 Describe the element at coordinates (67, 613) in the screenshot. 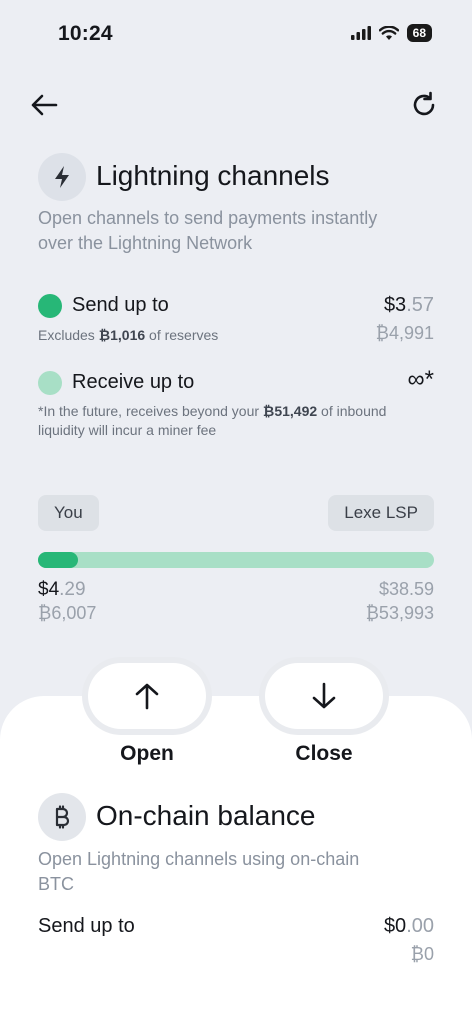

I see `you-sats-amount: ₿6,007` at that location.